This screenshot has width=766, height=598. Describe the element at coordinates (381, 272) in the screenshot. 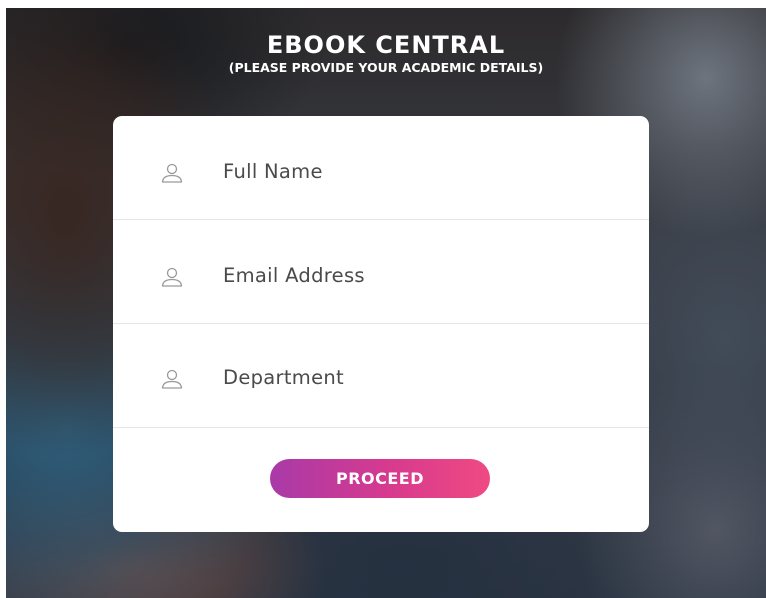

I see `email-address-field: Email Address` at that location.